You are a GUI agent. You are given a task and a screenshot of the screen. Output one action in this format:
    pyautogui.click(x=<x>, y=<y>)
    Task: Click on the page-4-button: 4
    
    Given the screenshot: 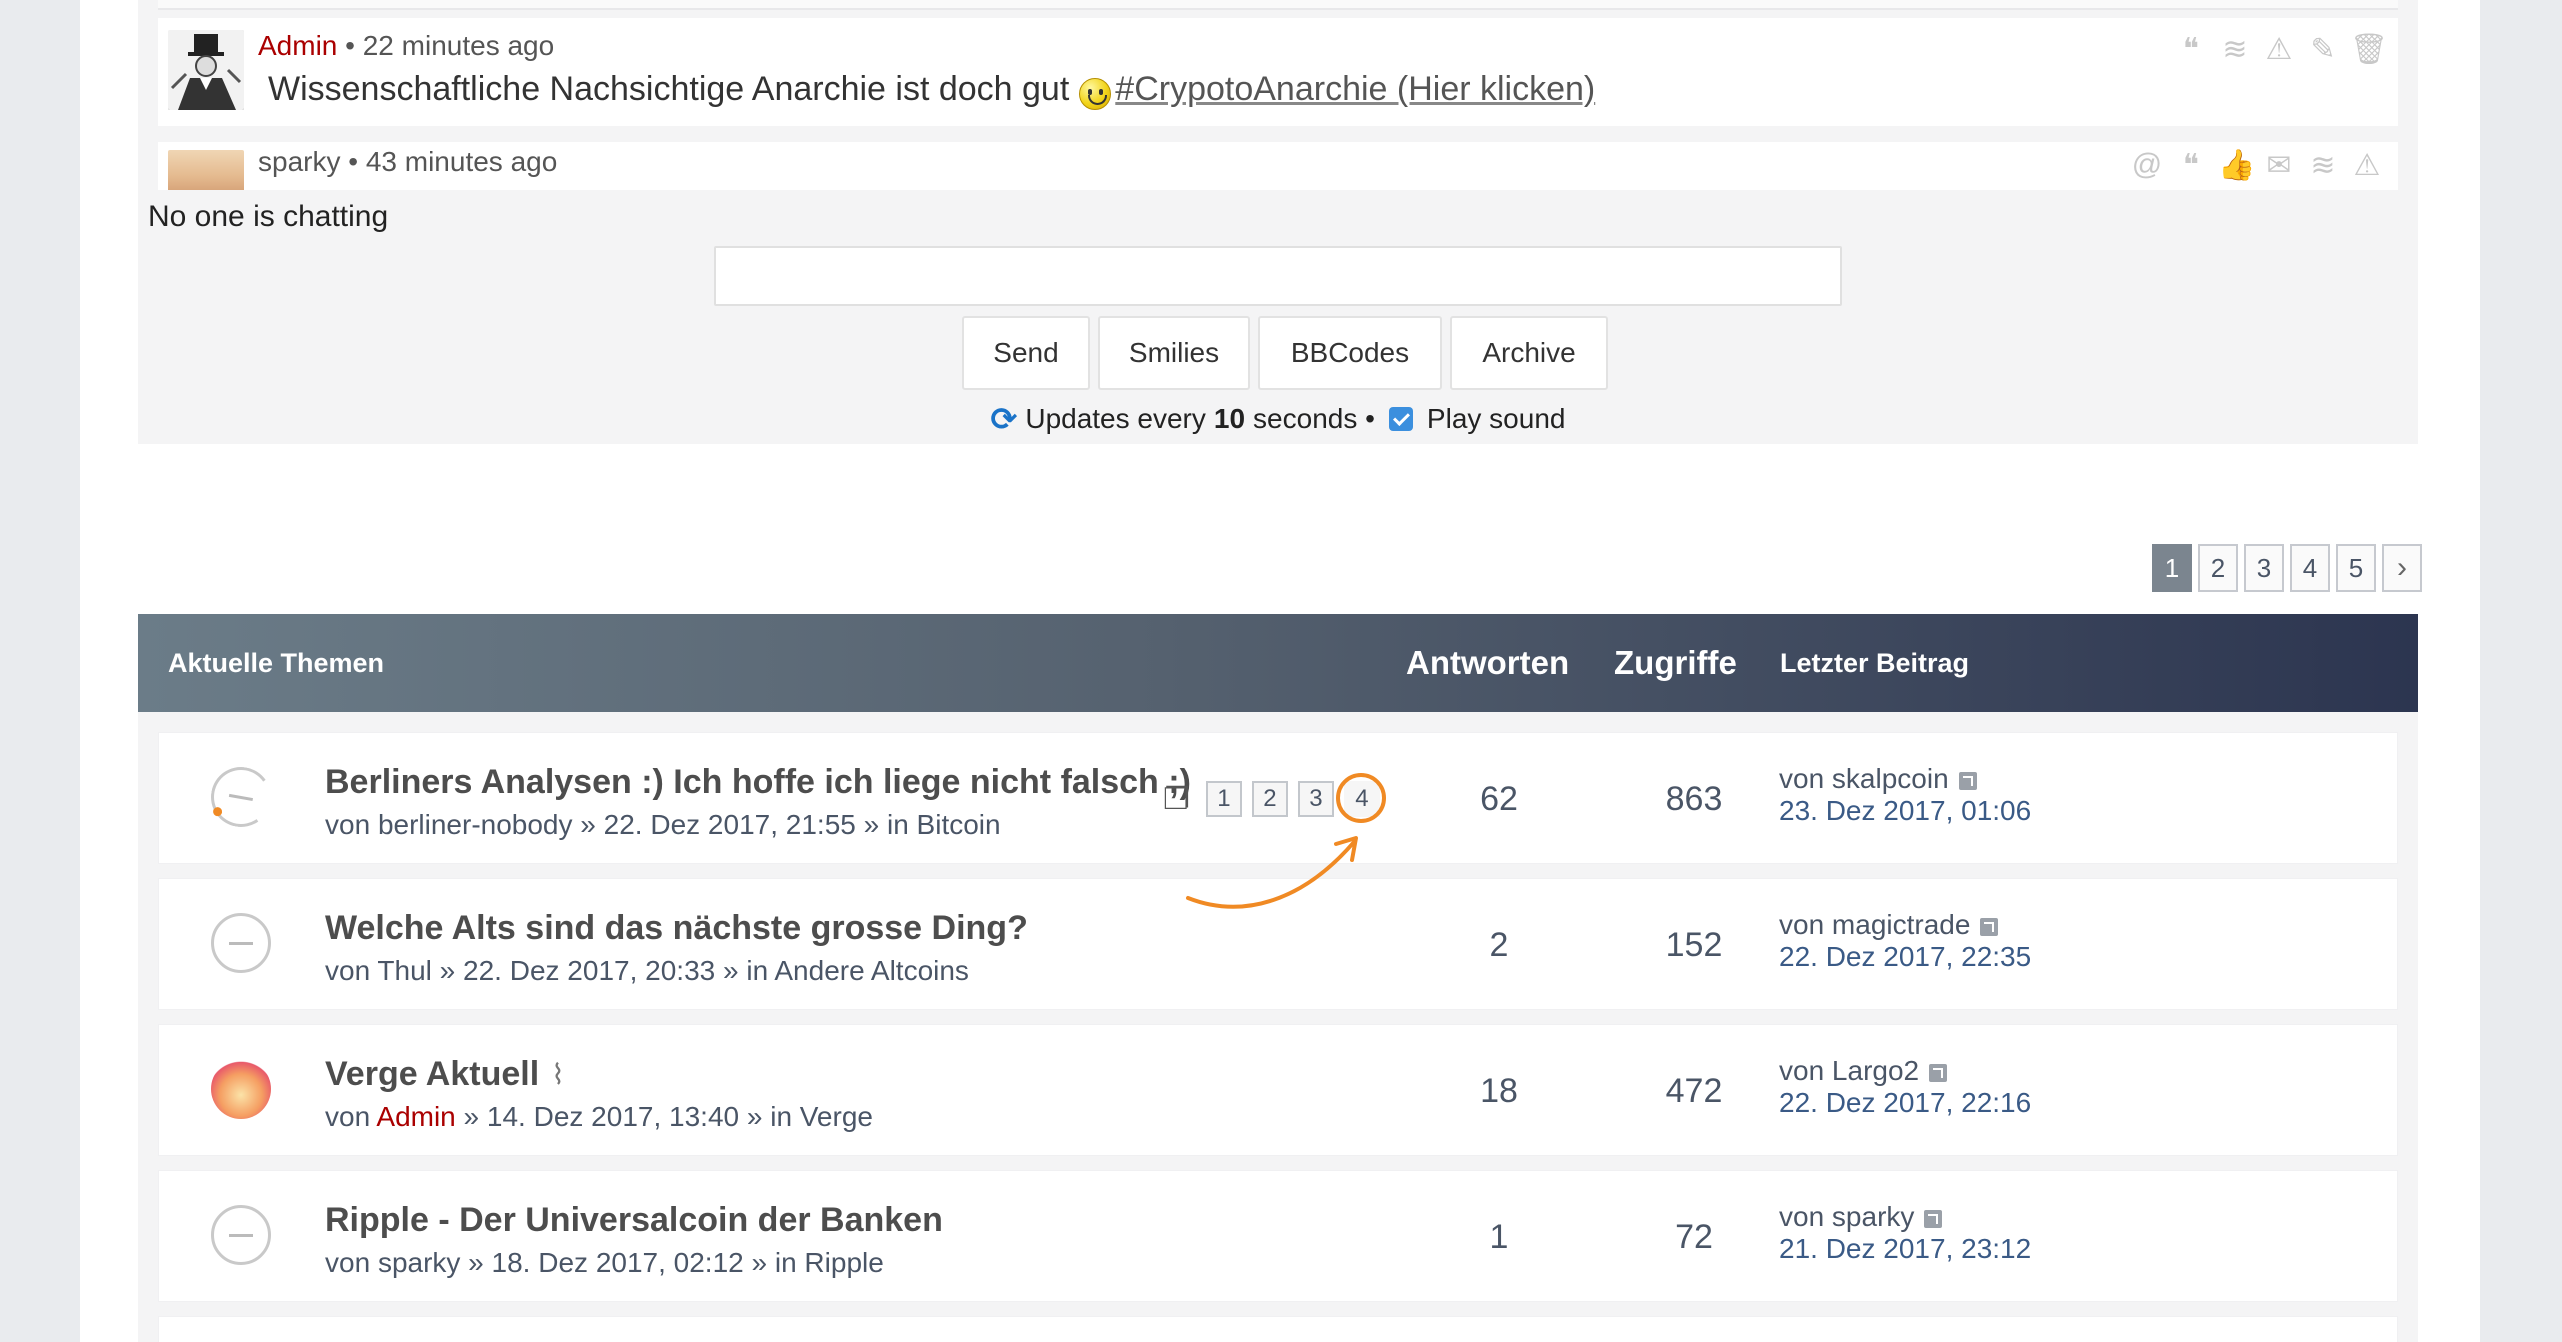 What is the action you would take?
    pyautogui.click(x=2310, y=568)
    